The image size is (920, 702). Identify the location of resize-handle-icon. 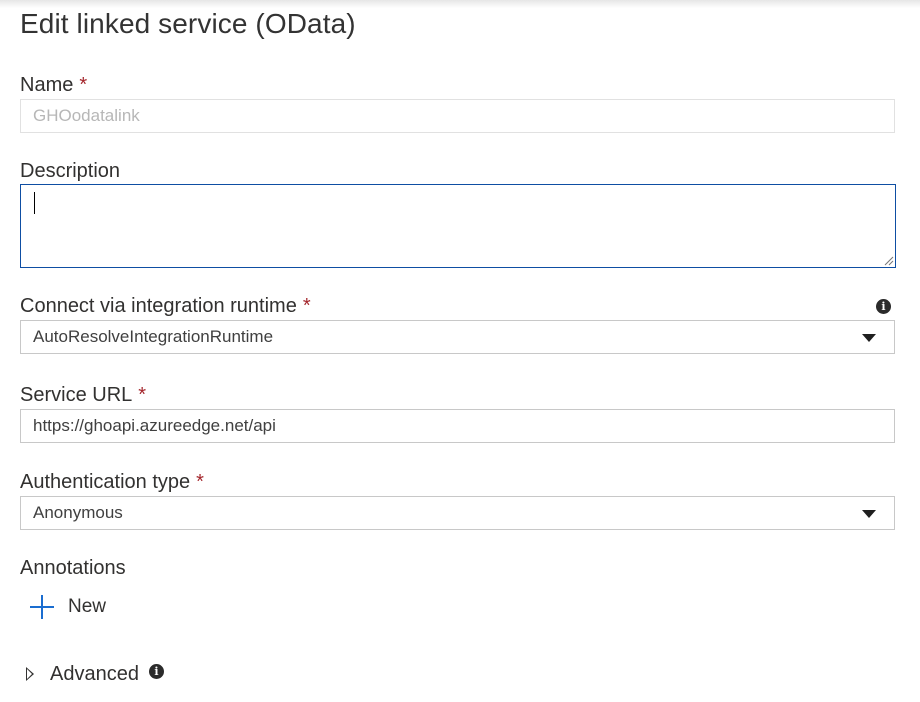
(888, 260).